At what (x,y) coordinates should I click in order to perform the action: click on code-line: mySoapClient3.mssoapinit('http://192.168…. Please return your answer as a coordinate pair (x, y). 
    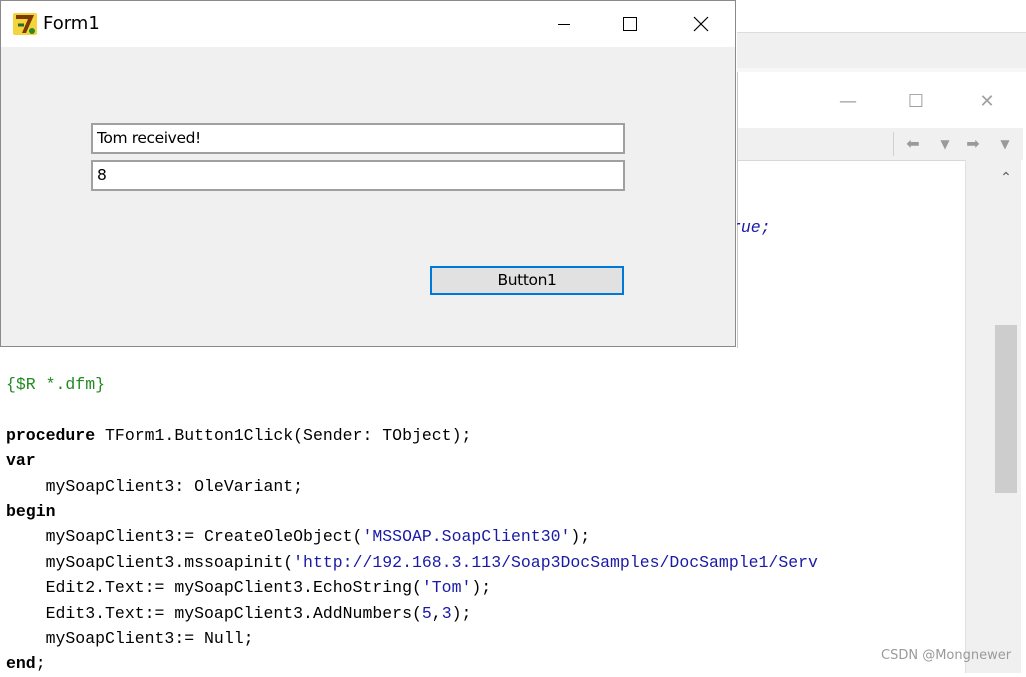
    Looking at the image, I should click on (412, 562).